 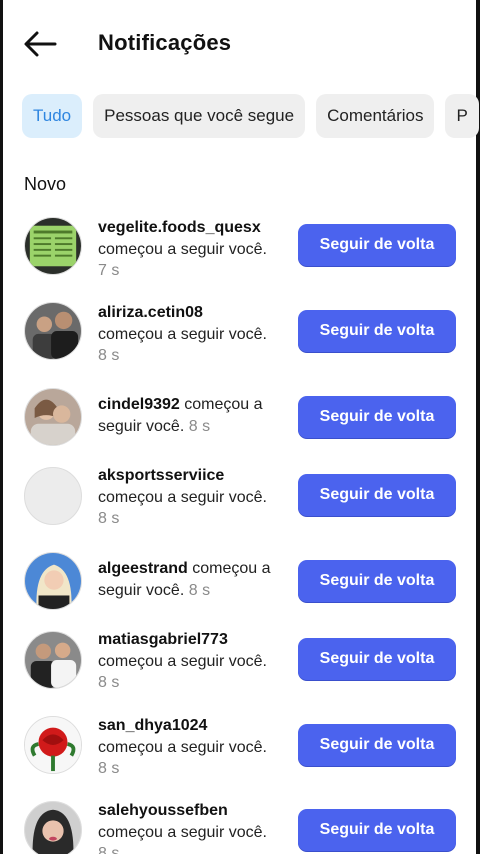 I want to click on blank-avatar-icon, so click(x=53, y=496).